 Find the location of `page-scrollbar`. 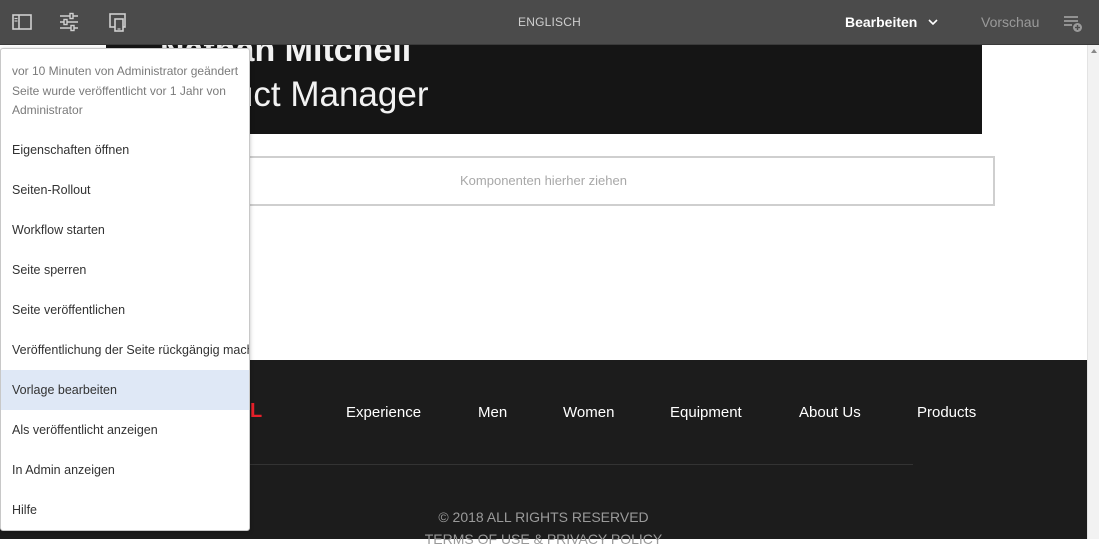

page-scrollbar is located at coordinates (1093, 292).